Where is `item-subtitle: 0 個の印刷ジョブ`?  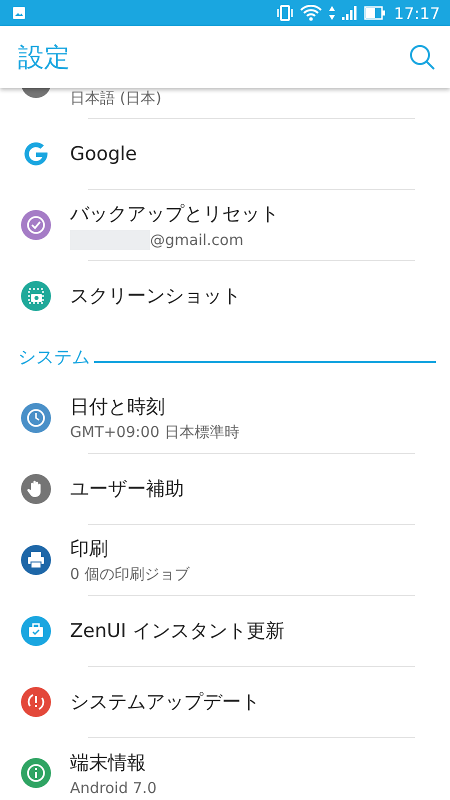
item-subtitle: 0 個の印刷ジョブ is located at coordinates (130, 574).